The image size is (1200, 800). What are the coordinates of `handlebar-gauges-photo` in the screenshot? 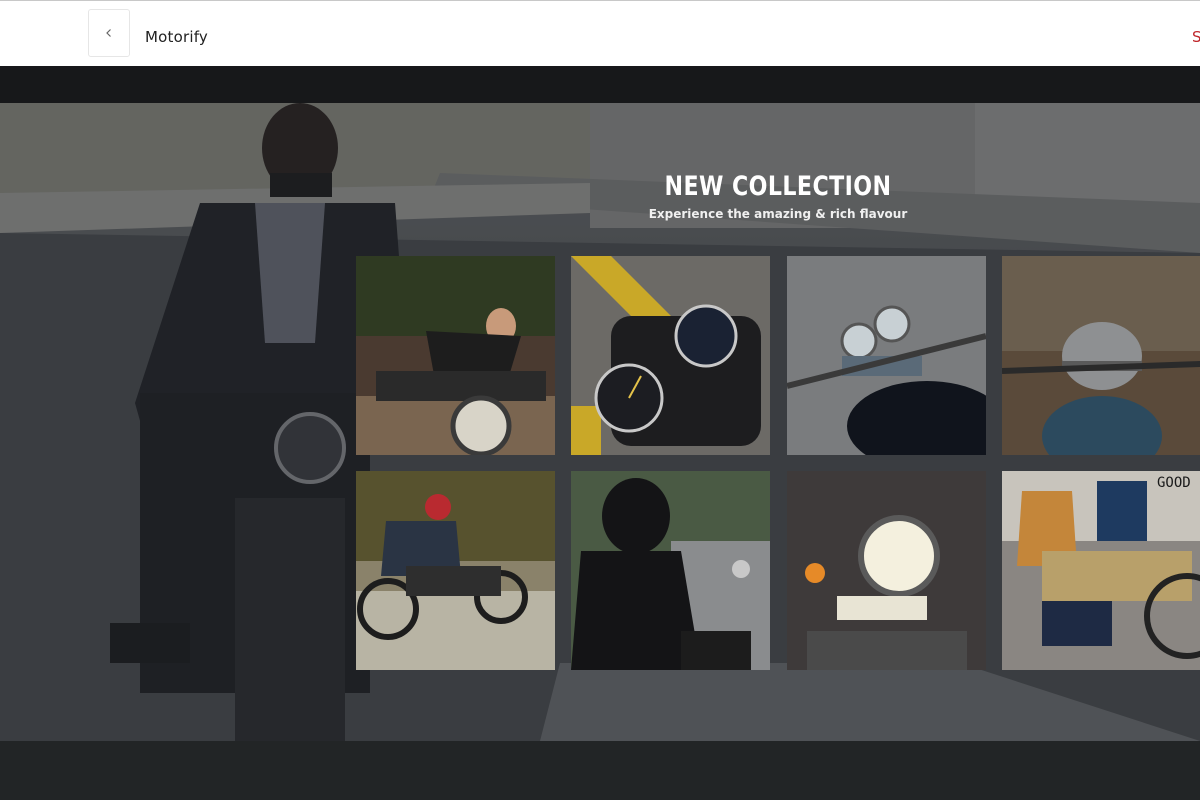 It's located at (886, 355).